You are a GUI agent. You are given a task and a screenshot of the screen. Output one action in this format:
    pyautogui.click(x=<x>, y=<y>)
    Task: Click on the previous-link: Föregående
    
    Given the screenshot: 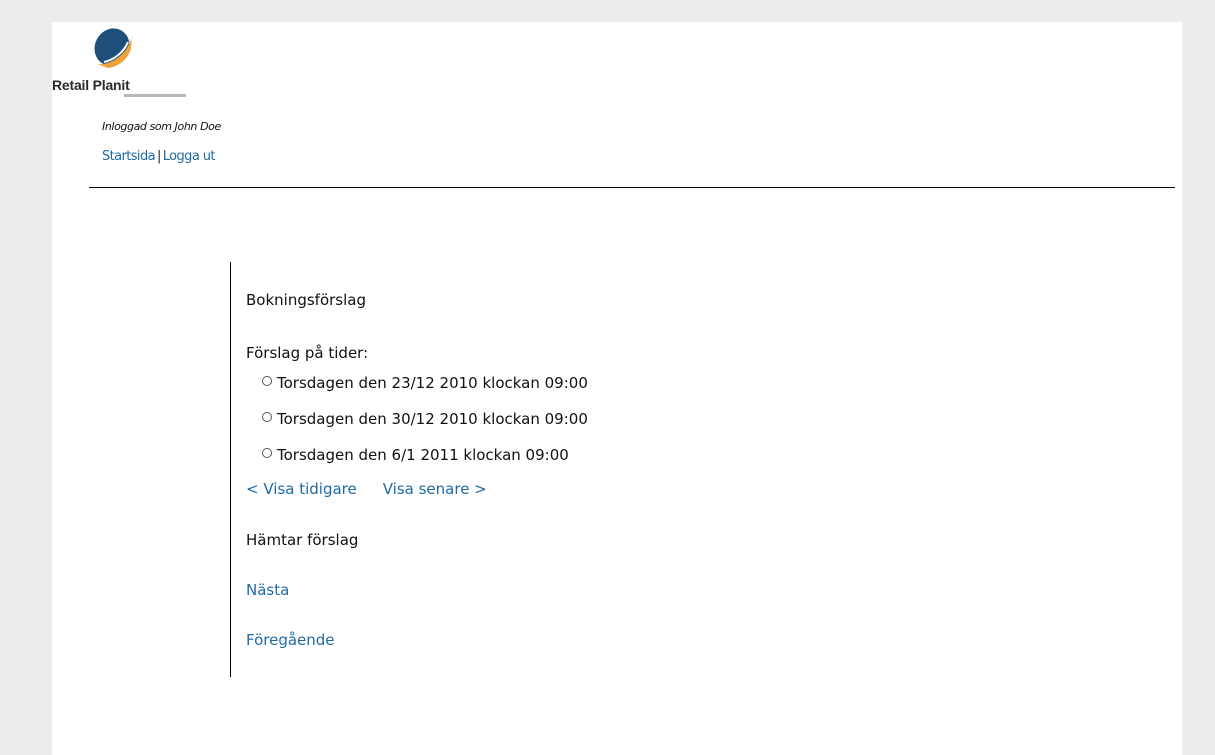 What is the action you would take?
    pyautogui.click(x=290, y=640)
    